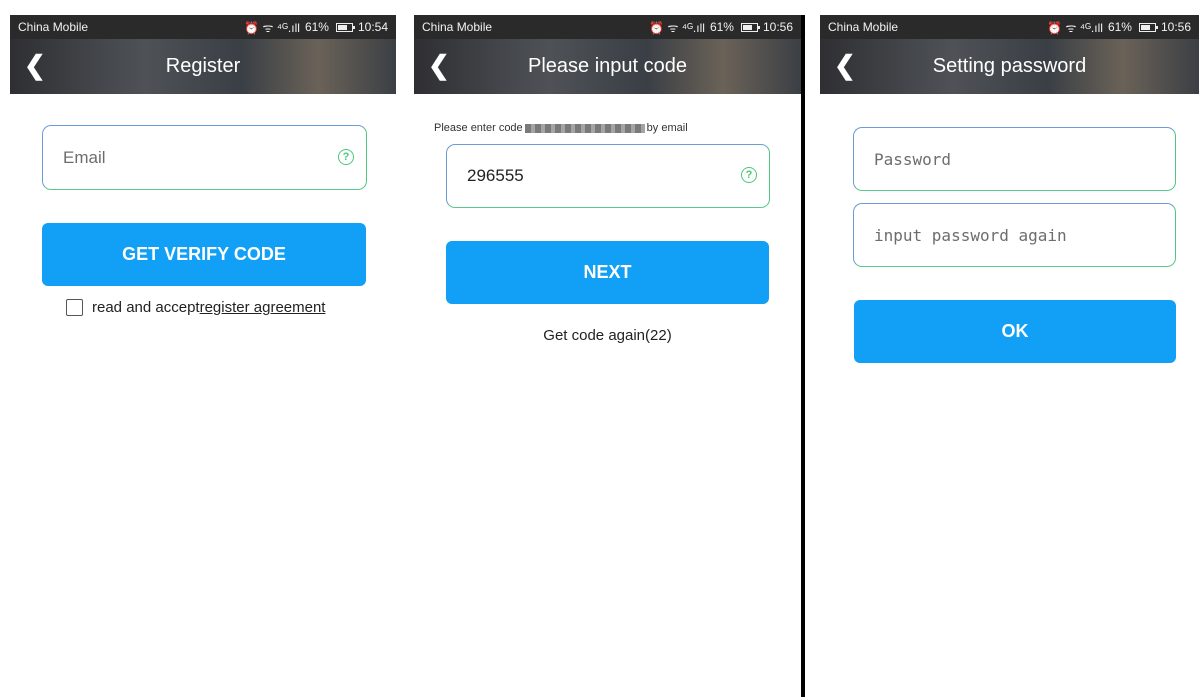 The image size is (1199, 697). I want to click on agreement-text: read and accept, so click(146, 307).